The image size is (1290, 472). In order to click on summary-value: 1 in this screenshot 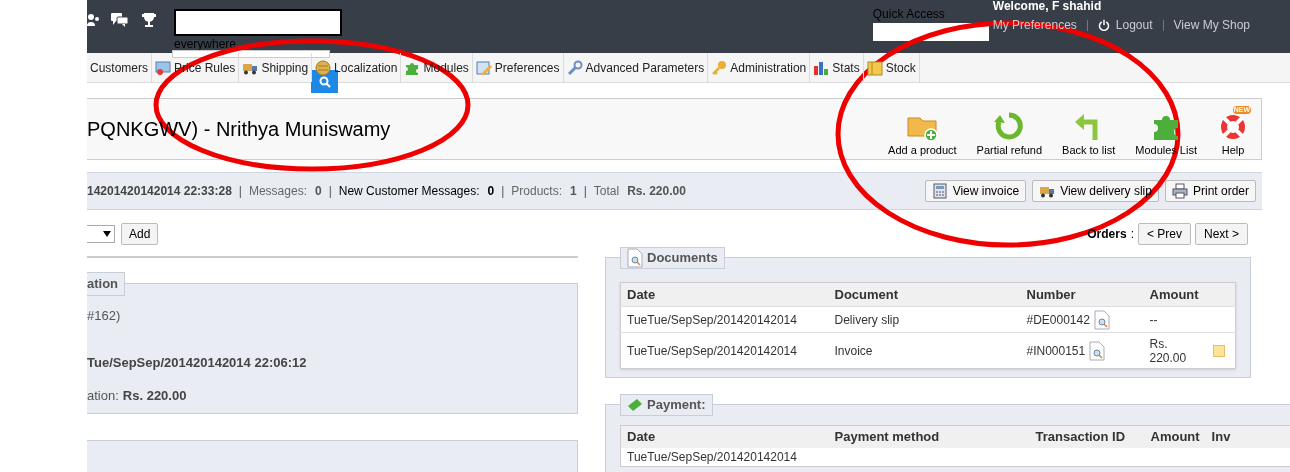, I will do `click(573, 191)`.